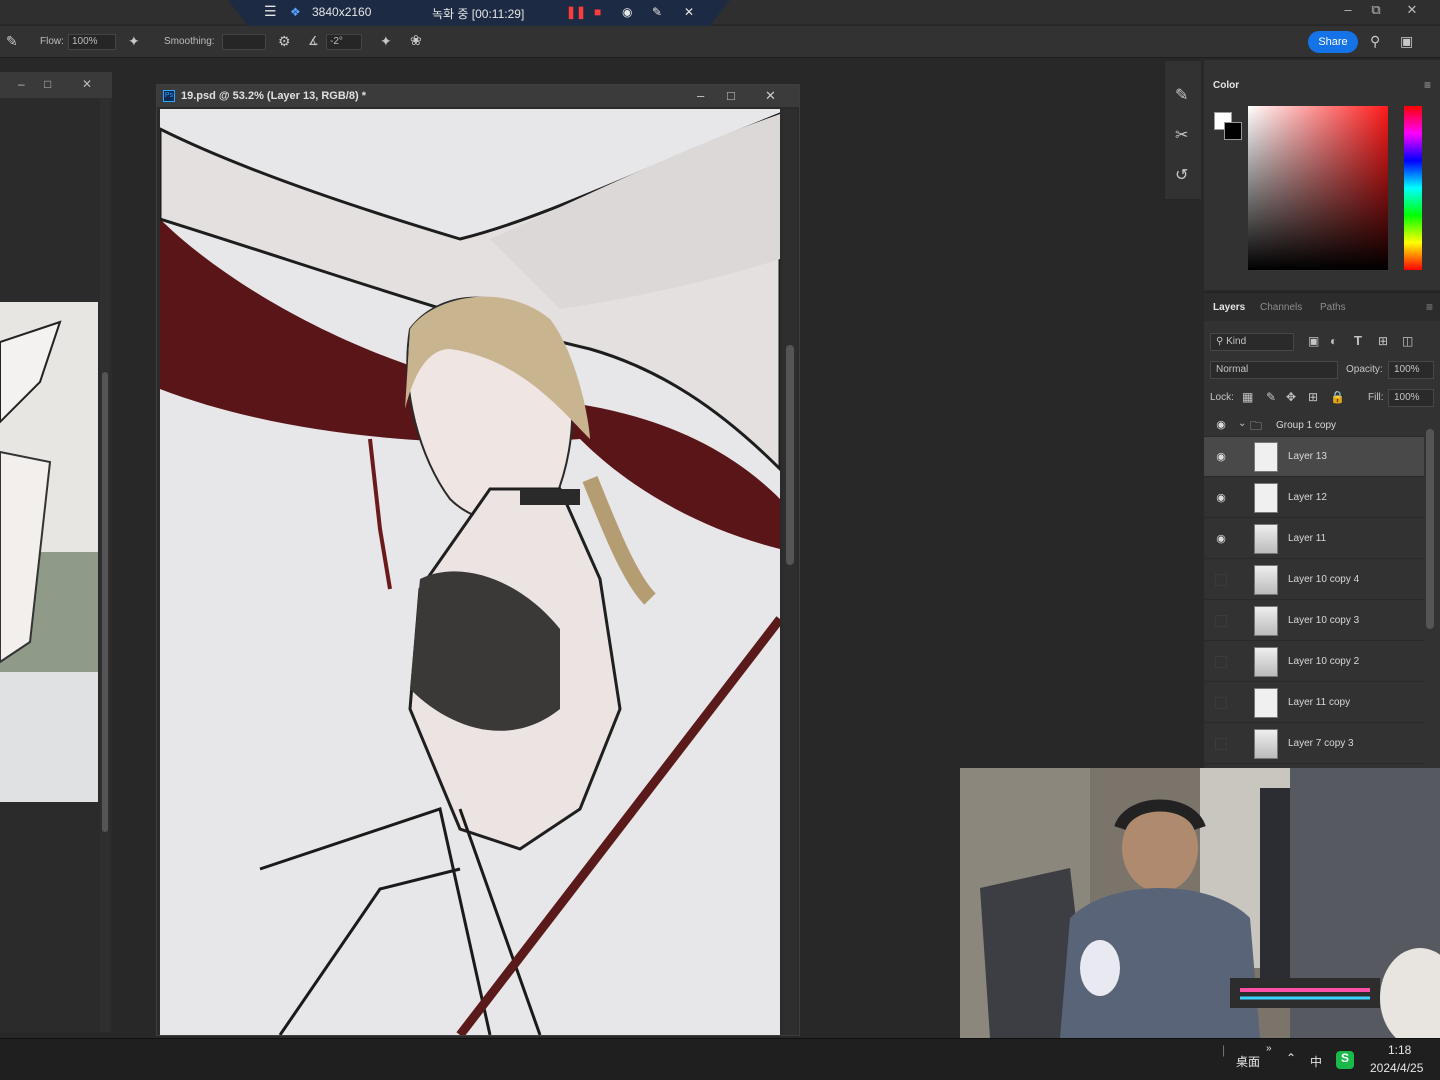 The width and height of the screenshot is (1440, 1080). Describe the element at coordinates (1397, 1068) in the screenshot. I see `clock-date: 2024/4/25` at that location.